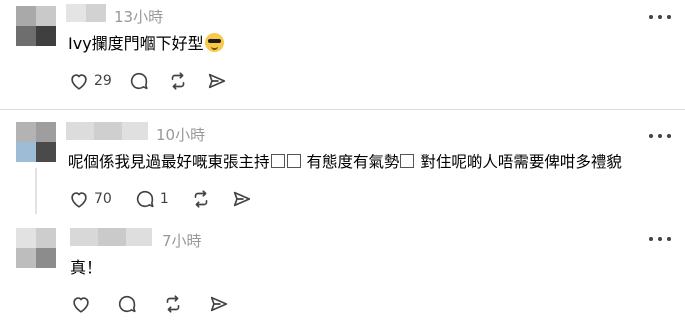  What do you see at coordinates (36, 191) in the screenshot?
I see `thread-line` at bounding box center [36, 191].